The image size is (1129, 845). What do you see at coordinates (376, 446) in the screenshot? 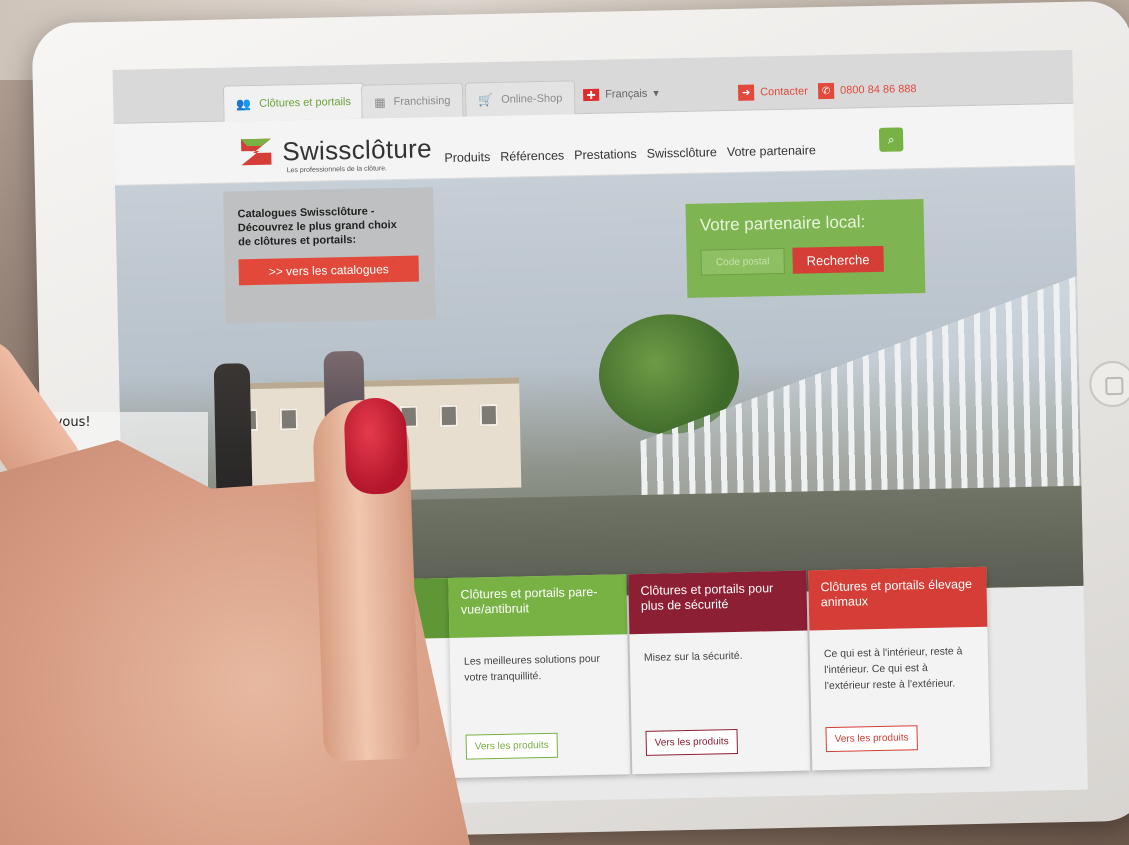
I see `fingernail` at bounding box center [376, 446].